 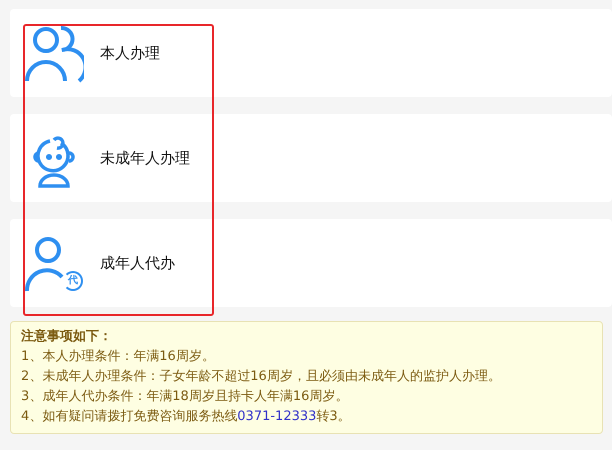 What do you see at coordinates (118, 357) in the screenshot?
I see `notice-line: 1、本人办理条件：年满16周岁。` at bounding box center [118, 357].